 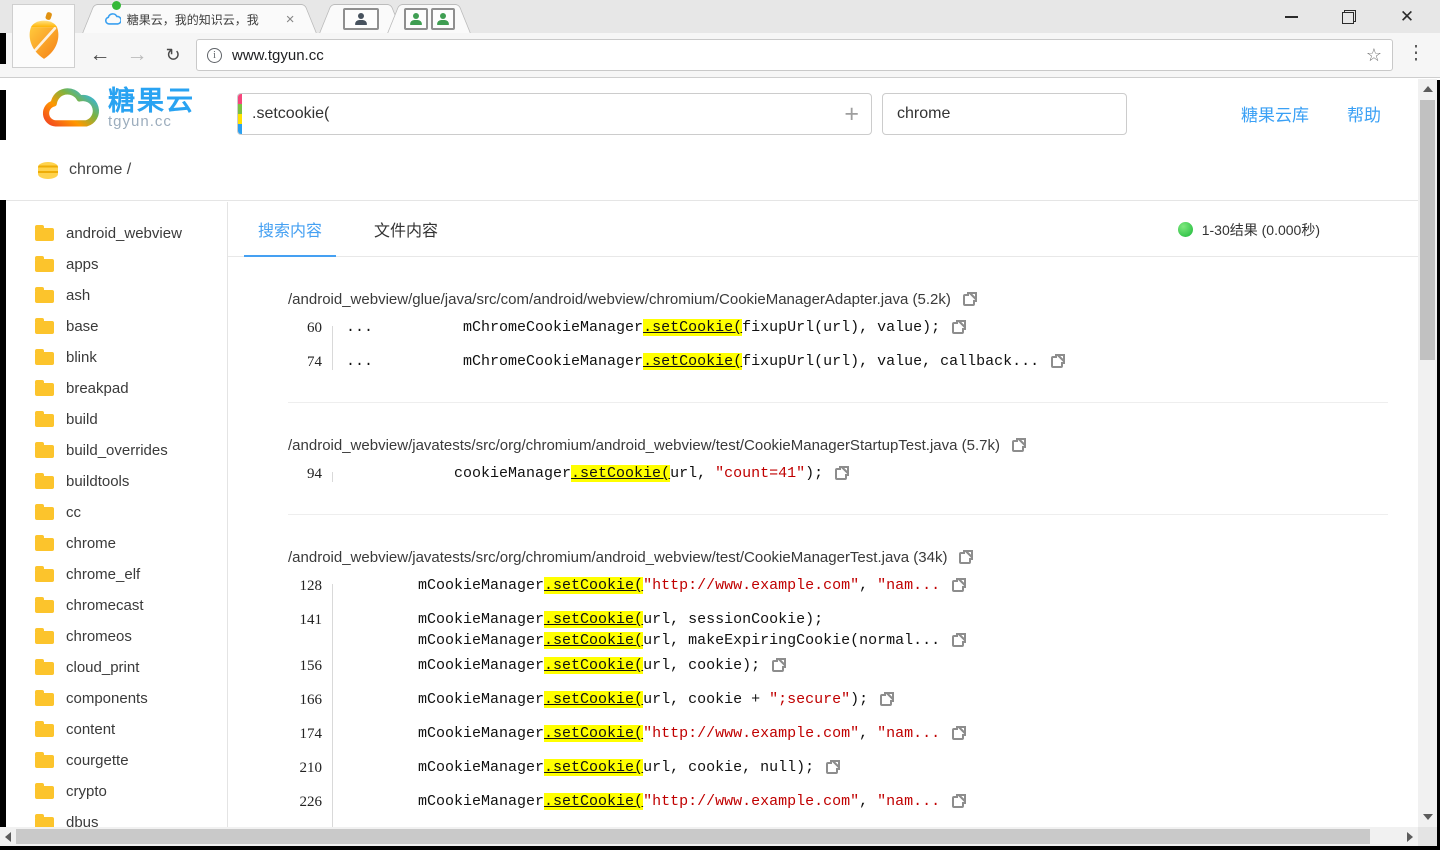 What do you see at coordinates (113, 574) in the screenshot?
I see `sidebar-folder-item: chrome_elf` at bounding box center [113, 574].